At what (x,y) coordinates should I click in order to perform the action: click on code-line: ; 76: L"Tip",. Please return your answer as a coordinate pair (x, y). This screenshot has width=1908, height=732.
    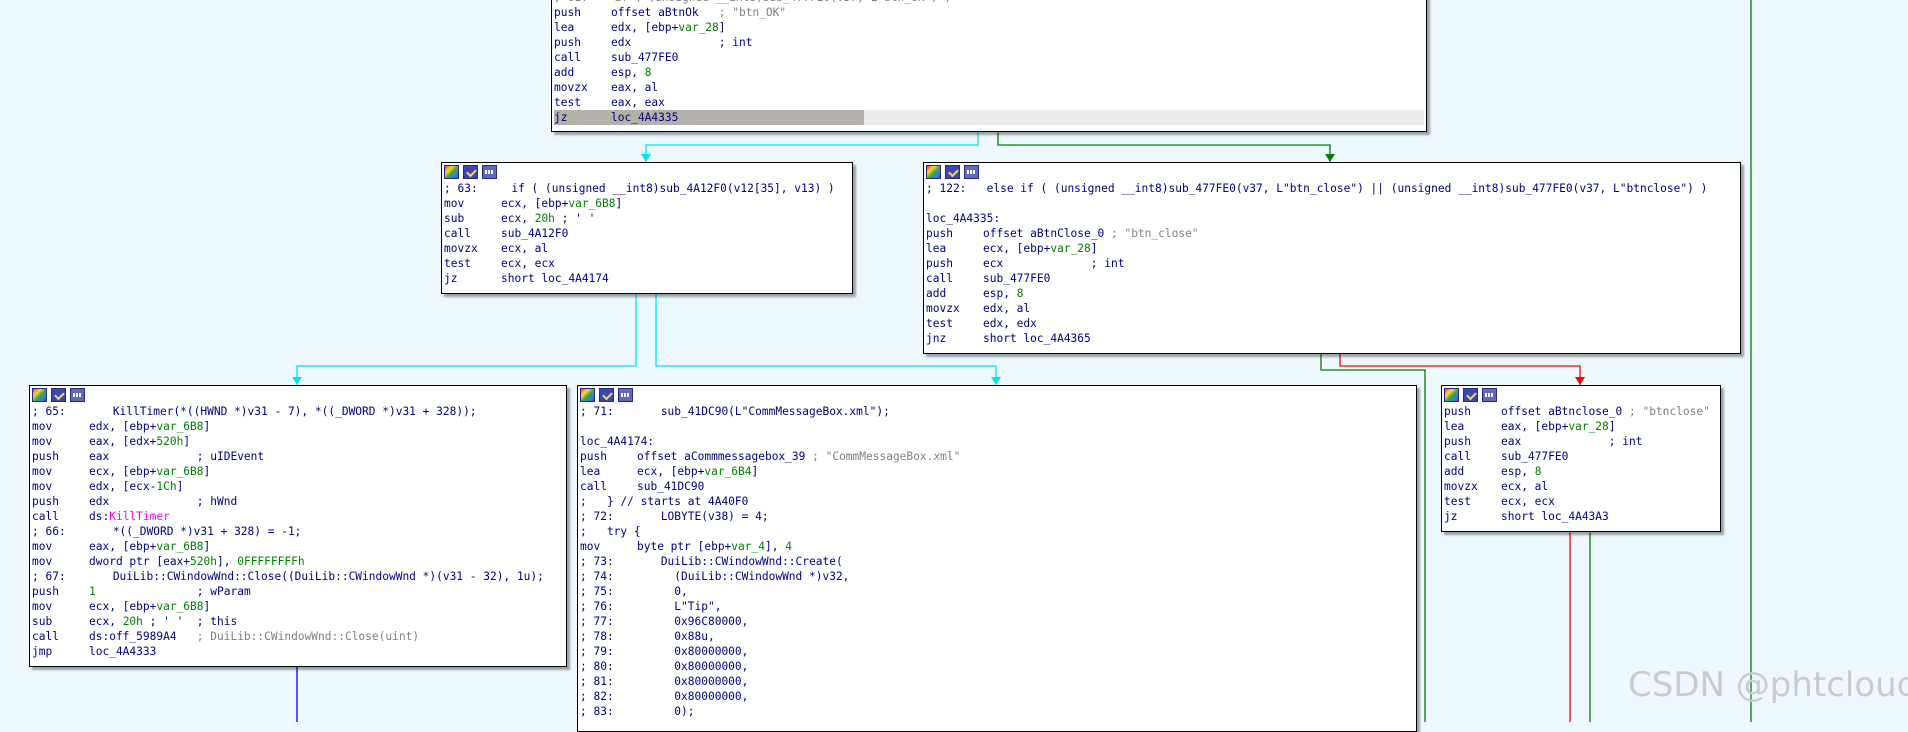
    Looking at the image, I should click on (997, 606).